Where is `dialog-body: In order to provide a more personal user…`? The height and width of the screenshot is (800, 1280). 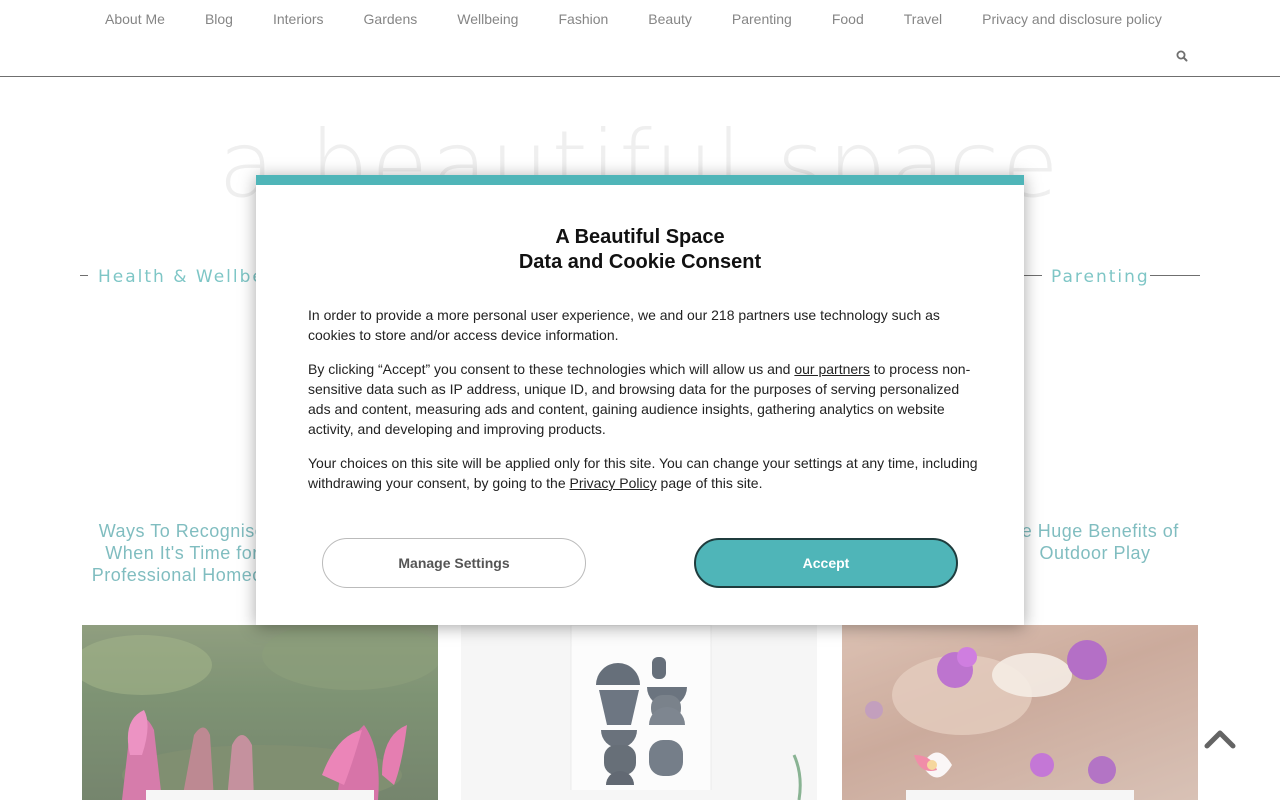 dialog-body: In order to provide a more personal user… is located at coordinates (643, 406).